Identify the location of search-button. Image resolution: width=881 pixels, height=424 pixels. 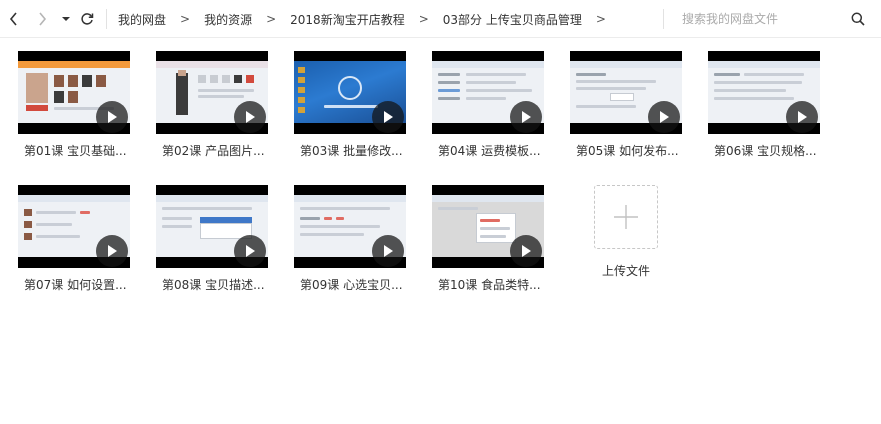
(858, 19).